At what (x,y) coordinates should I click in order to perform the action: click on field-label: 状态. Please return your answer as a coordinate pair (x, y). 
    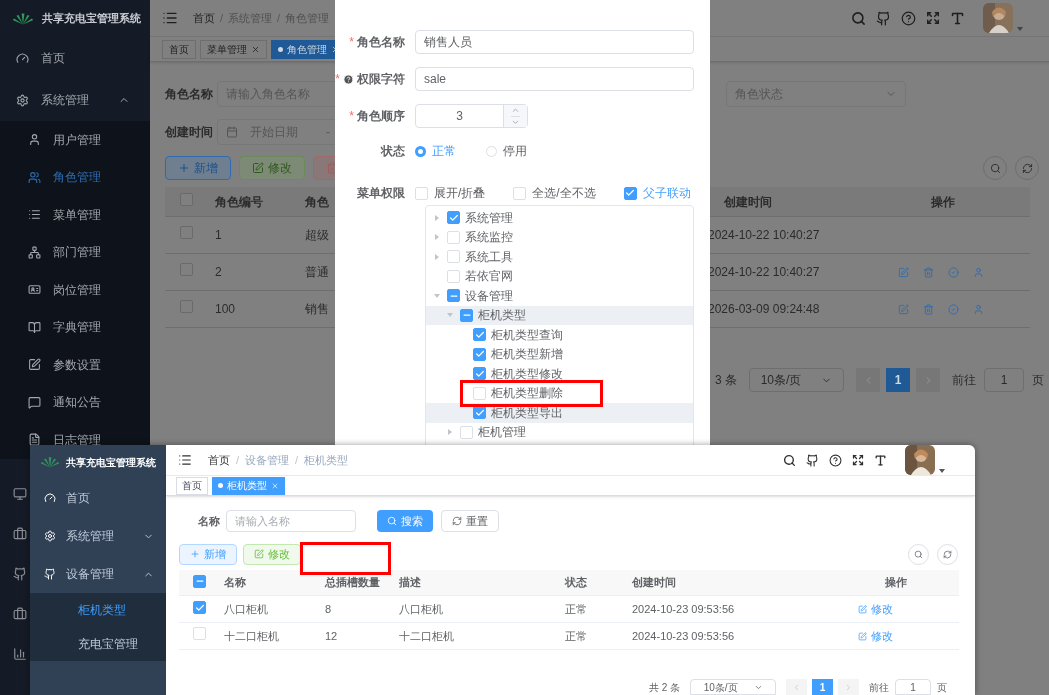
    Looking at the image, I should click on (393, 151).